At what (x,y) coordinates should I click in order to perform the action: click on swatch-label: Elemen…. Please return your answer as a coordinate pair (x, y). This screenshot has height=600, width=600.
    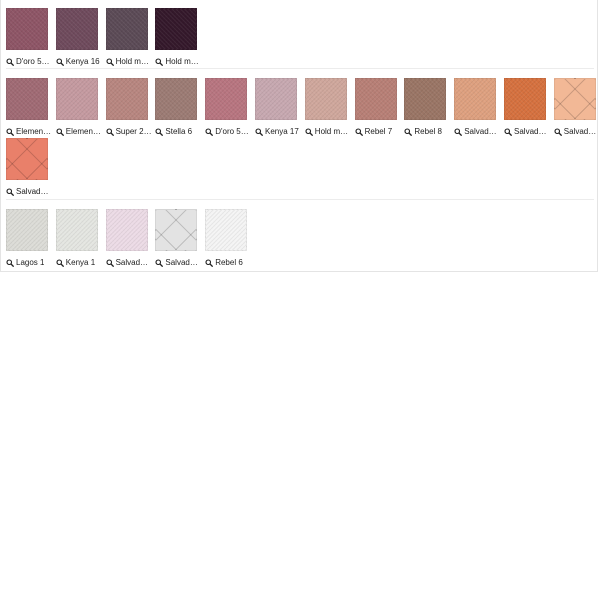
    Looking at the image, I should click on (83, 131).